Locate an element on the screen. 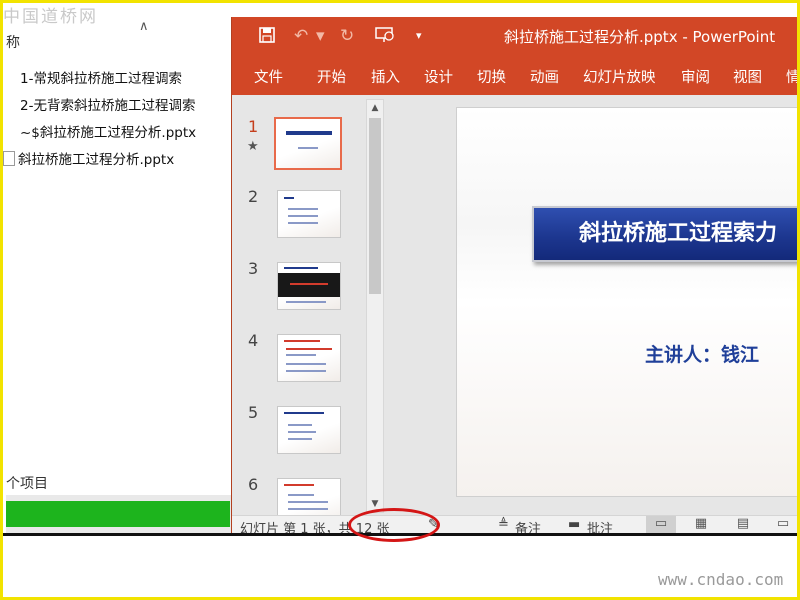 The height and width of the screenshot is (600, 800). redo-icon: ↻ is located at coordinates (347, 36).